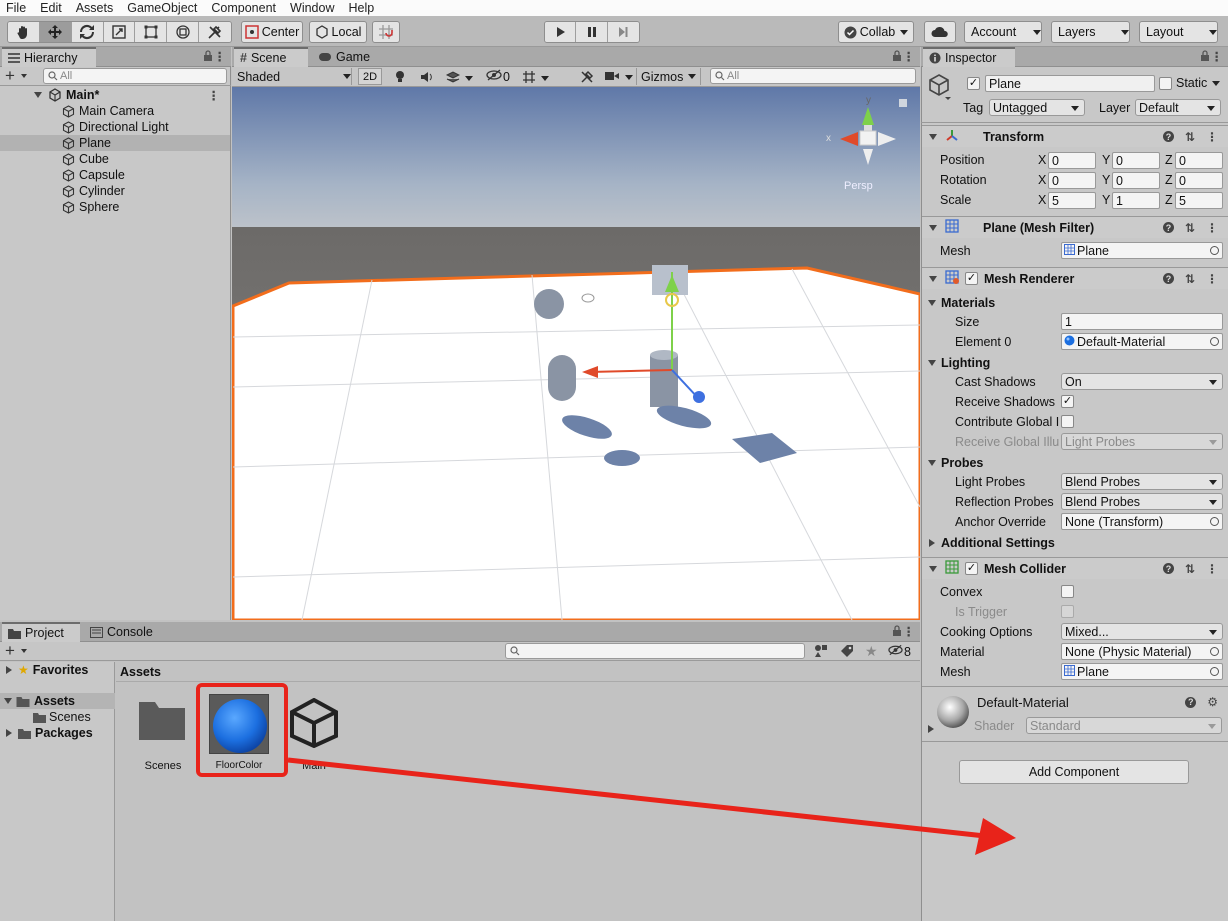  Describe the element at coordinates (162, 8) in the screenshot. I see `menu-gameobject: GameObject` at that location.